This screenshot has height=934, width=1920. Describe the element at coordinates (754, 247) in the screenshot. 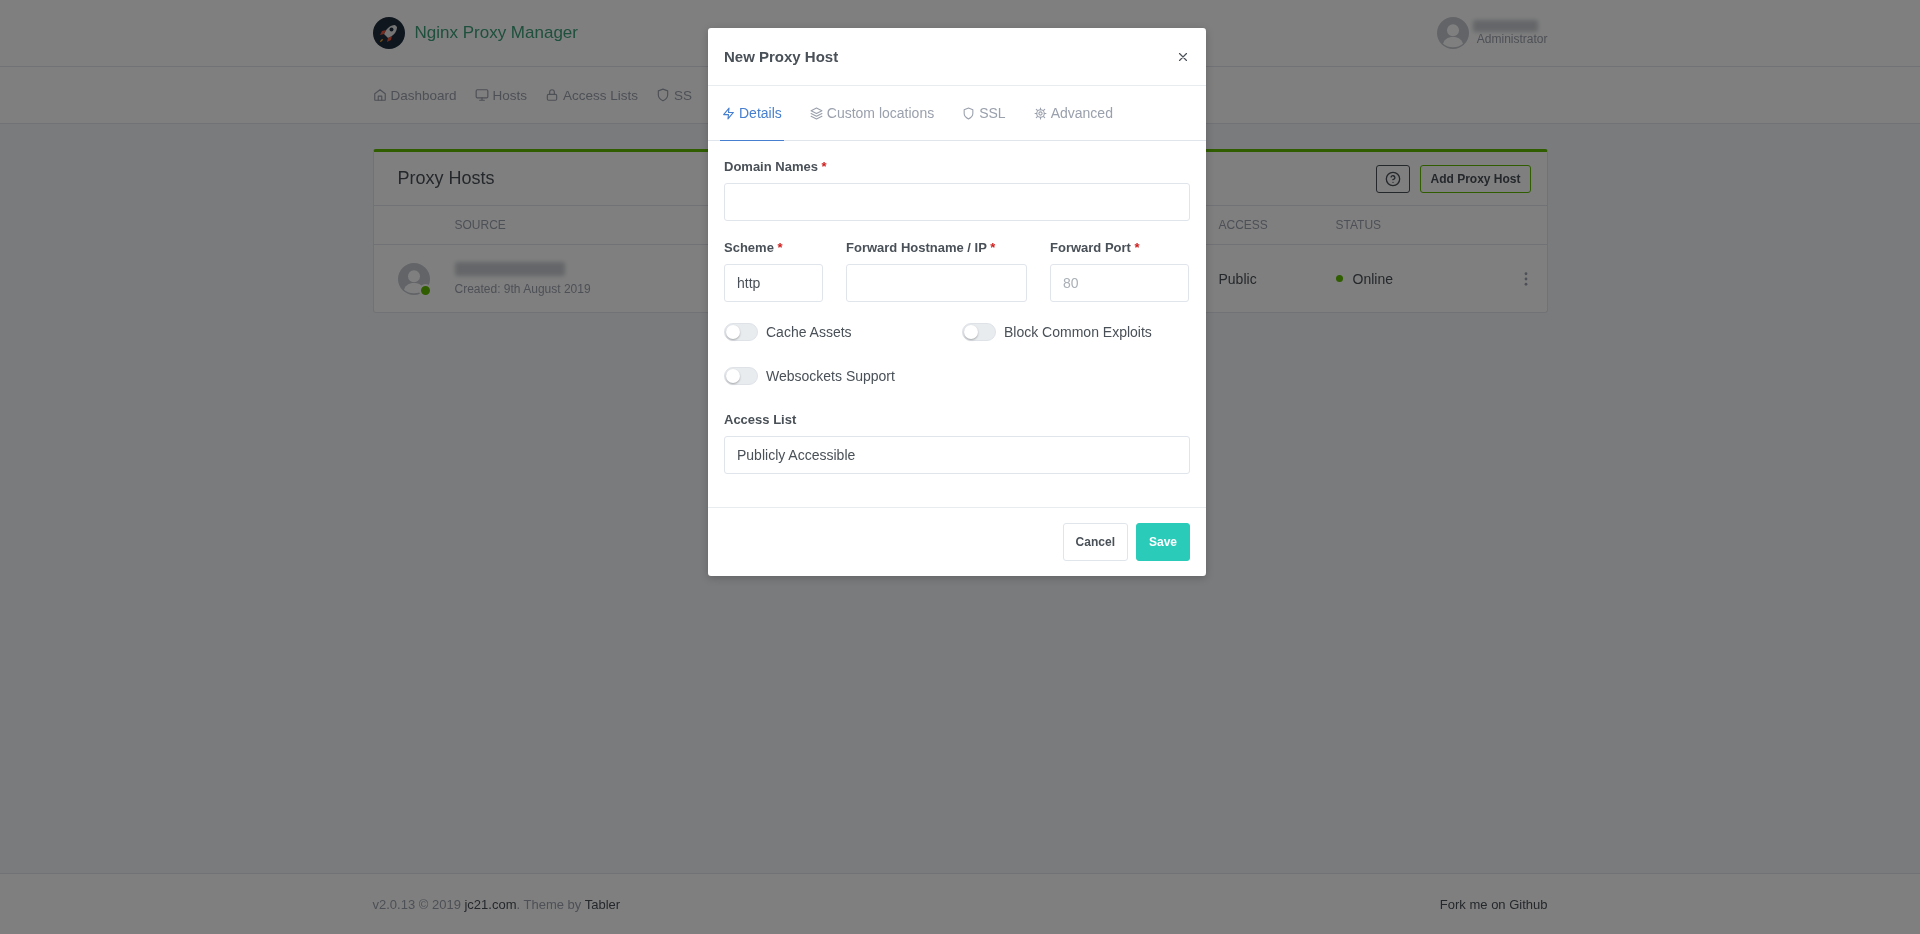

I see `field-label: Scheme *` at that location.